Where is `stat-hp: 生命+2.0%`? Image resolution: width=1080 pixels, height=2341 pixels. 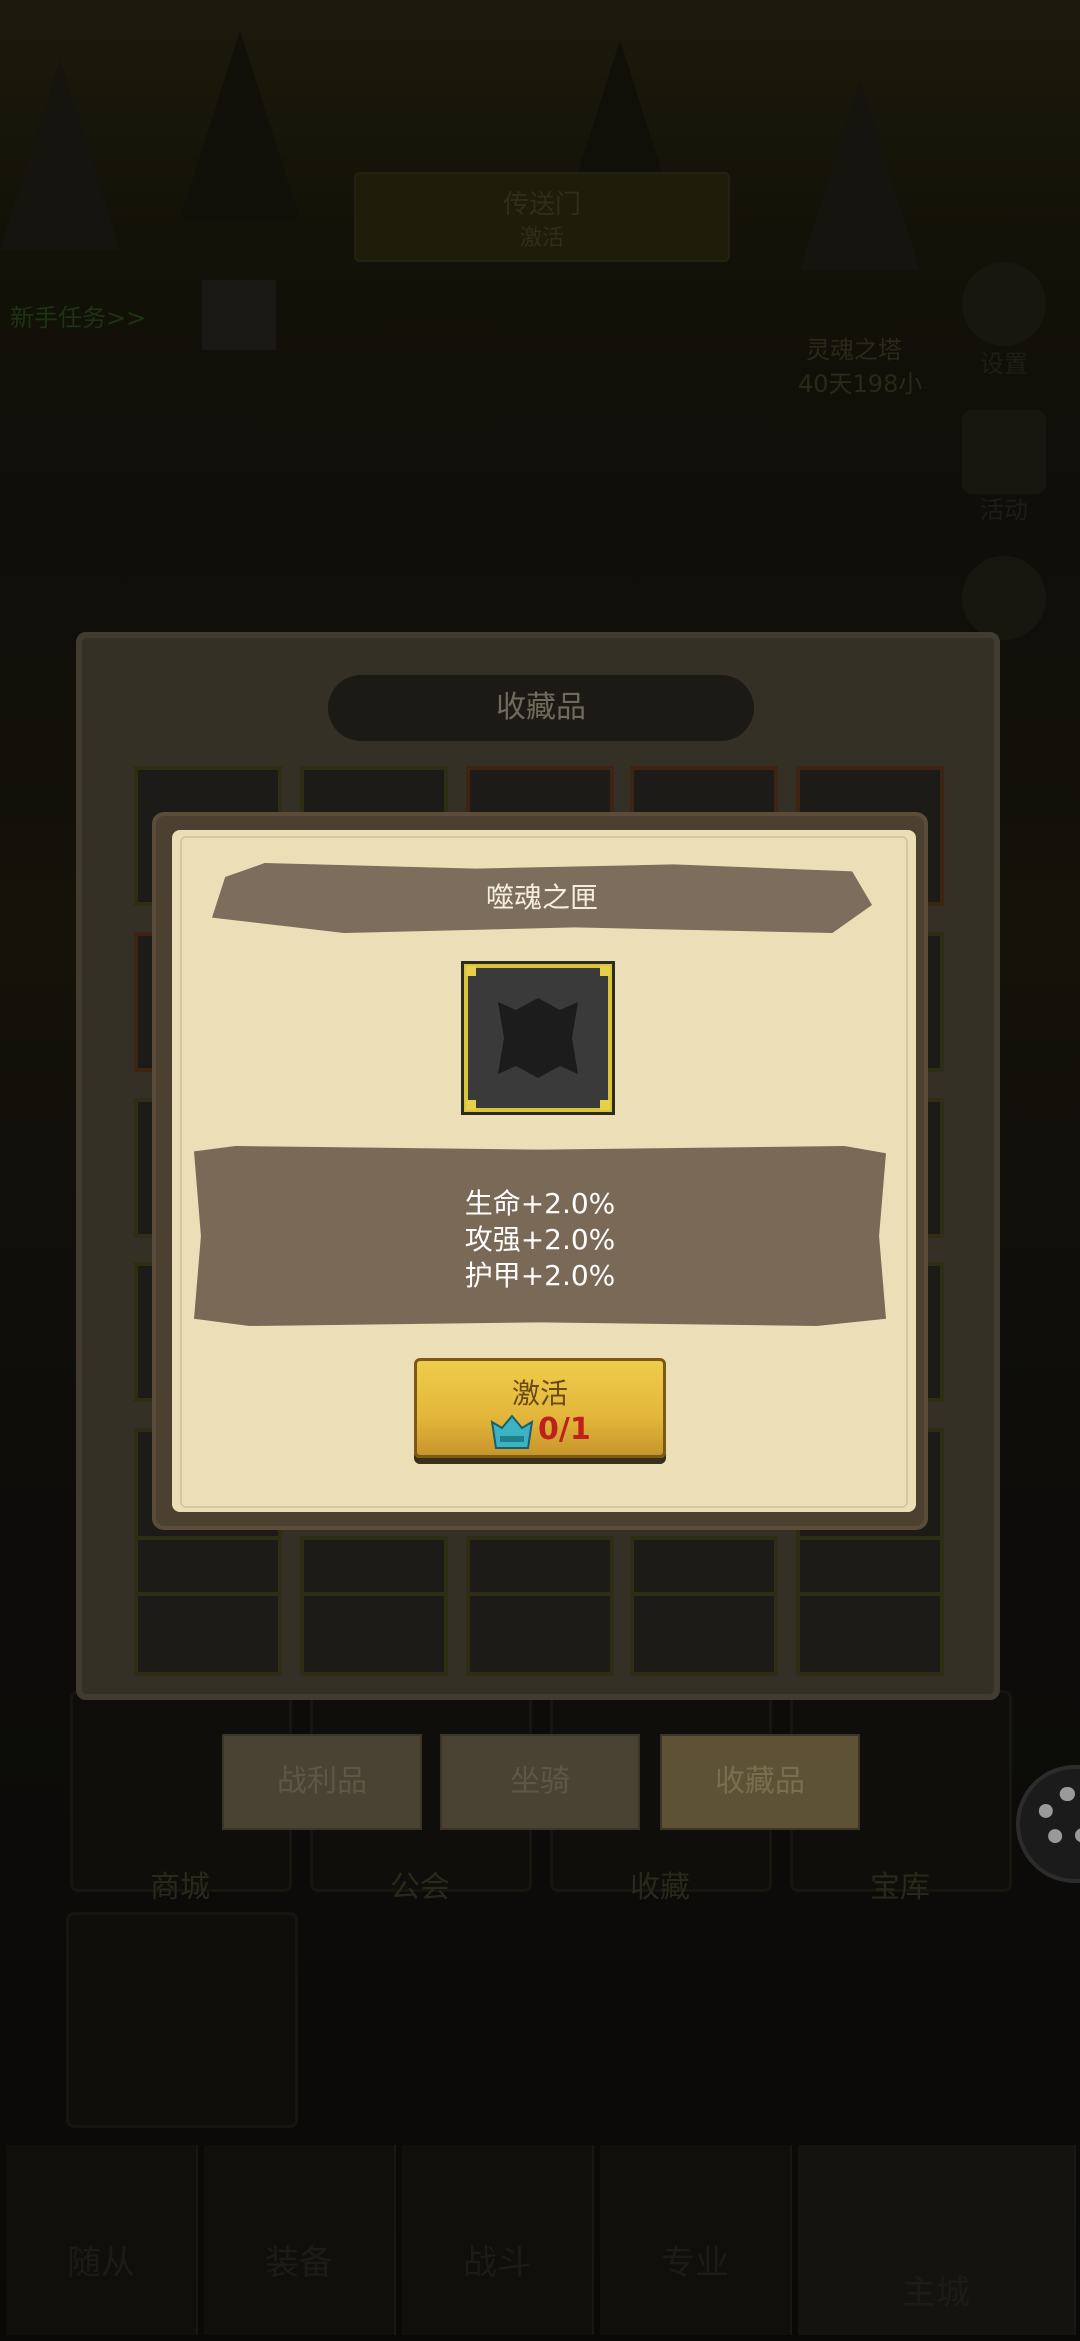
stat-hp: 生命+2.0% is located at coordinates (540, 1203).